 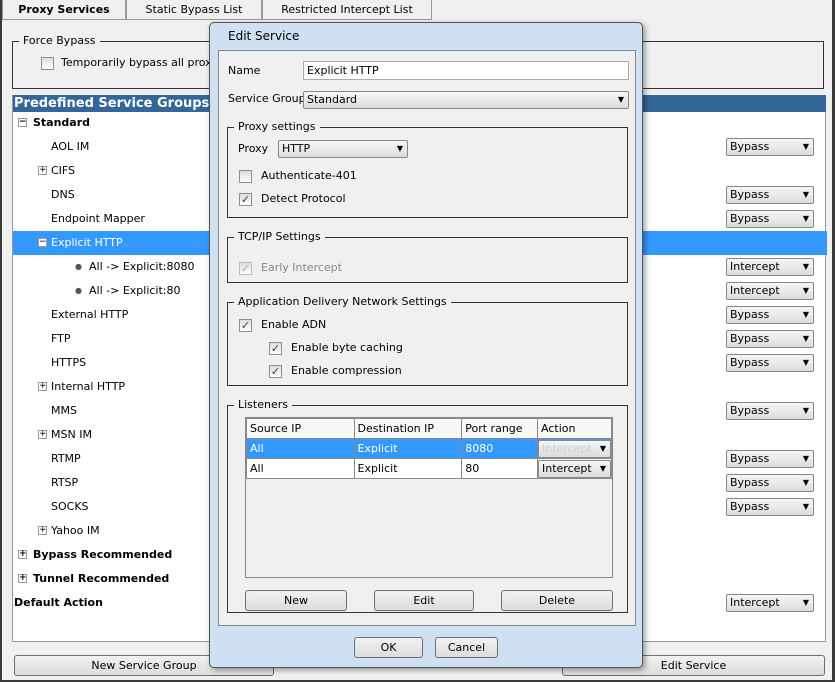 I want to click on tree-label: SOCKS, so click(x=70, y=506).